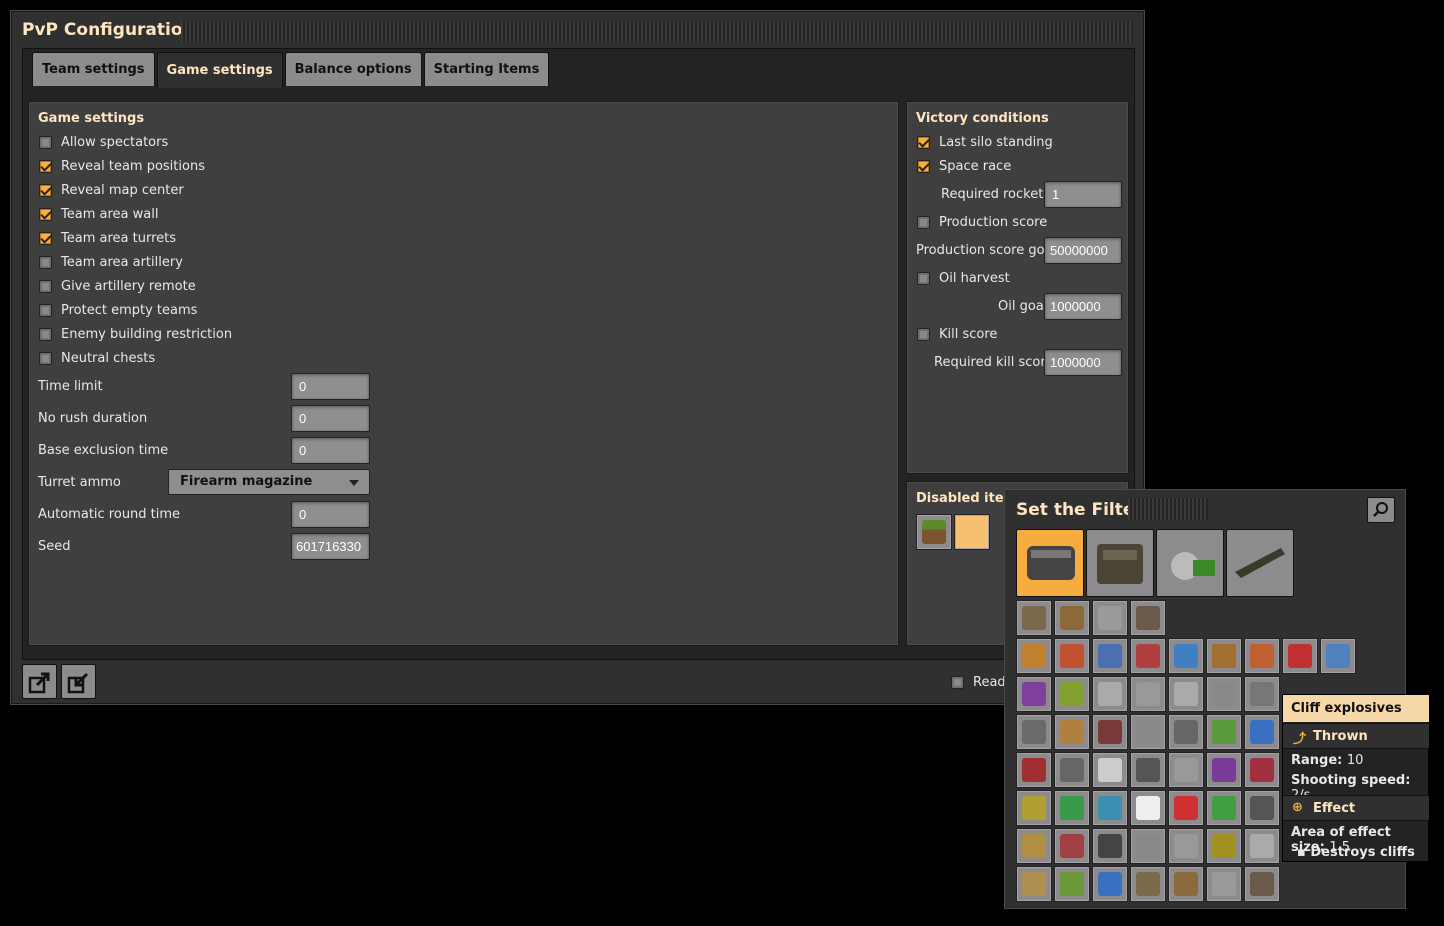  What do you see at coordinates (330, 386) in the screenshot?
I see `time-limit-input: 0` at bounding box center [330, 386].